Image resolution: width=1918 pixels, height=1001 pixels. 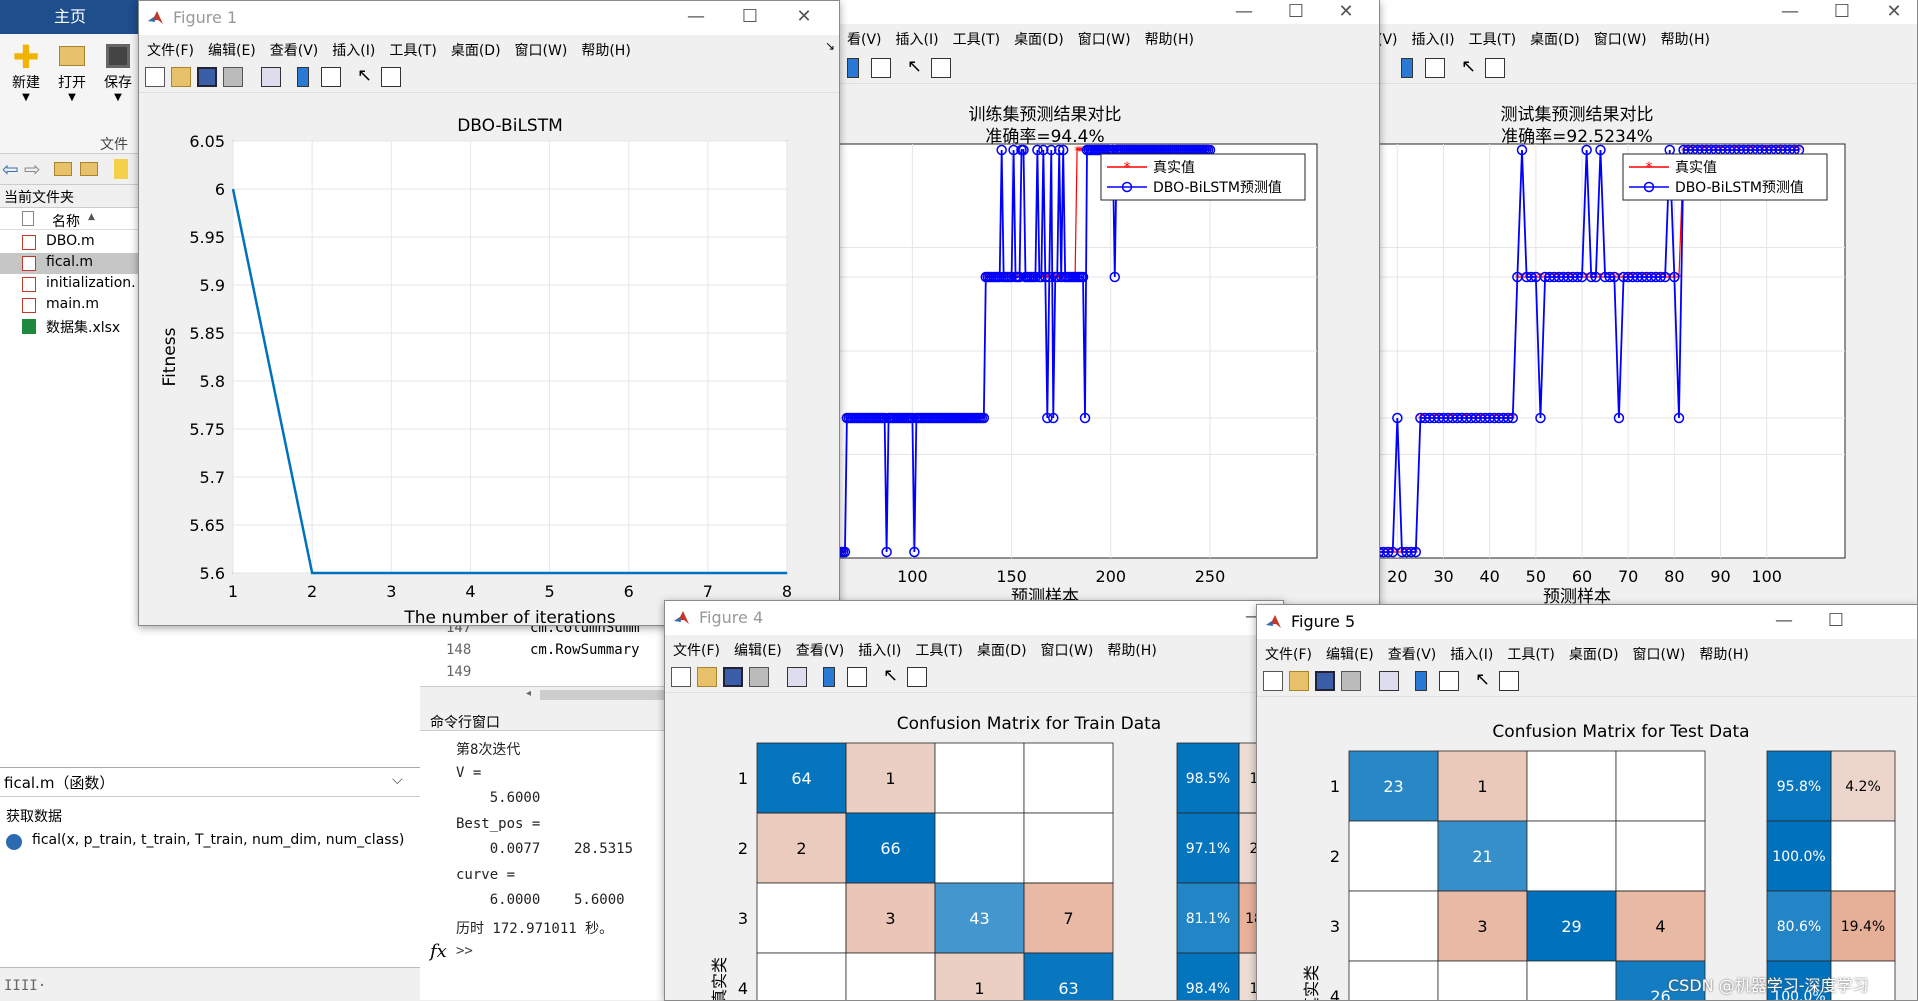 I want to click on save-button: 保存 ▼, so click(x=118, y=73).